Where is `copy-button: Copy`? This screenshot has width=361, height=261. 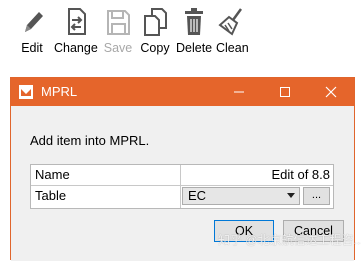
copy-button: Copy is located at coordinates (155, 30).